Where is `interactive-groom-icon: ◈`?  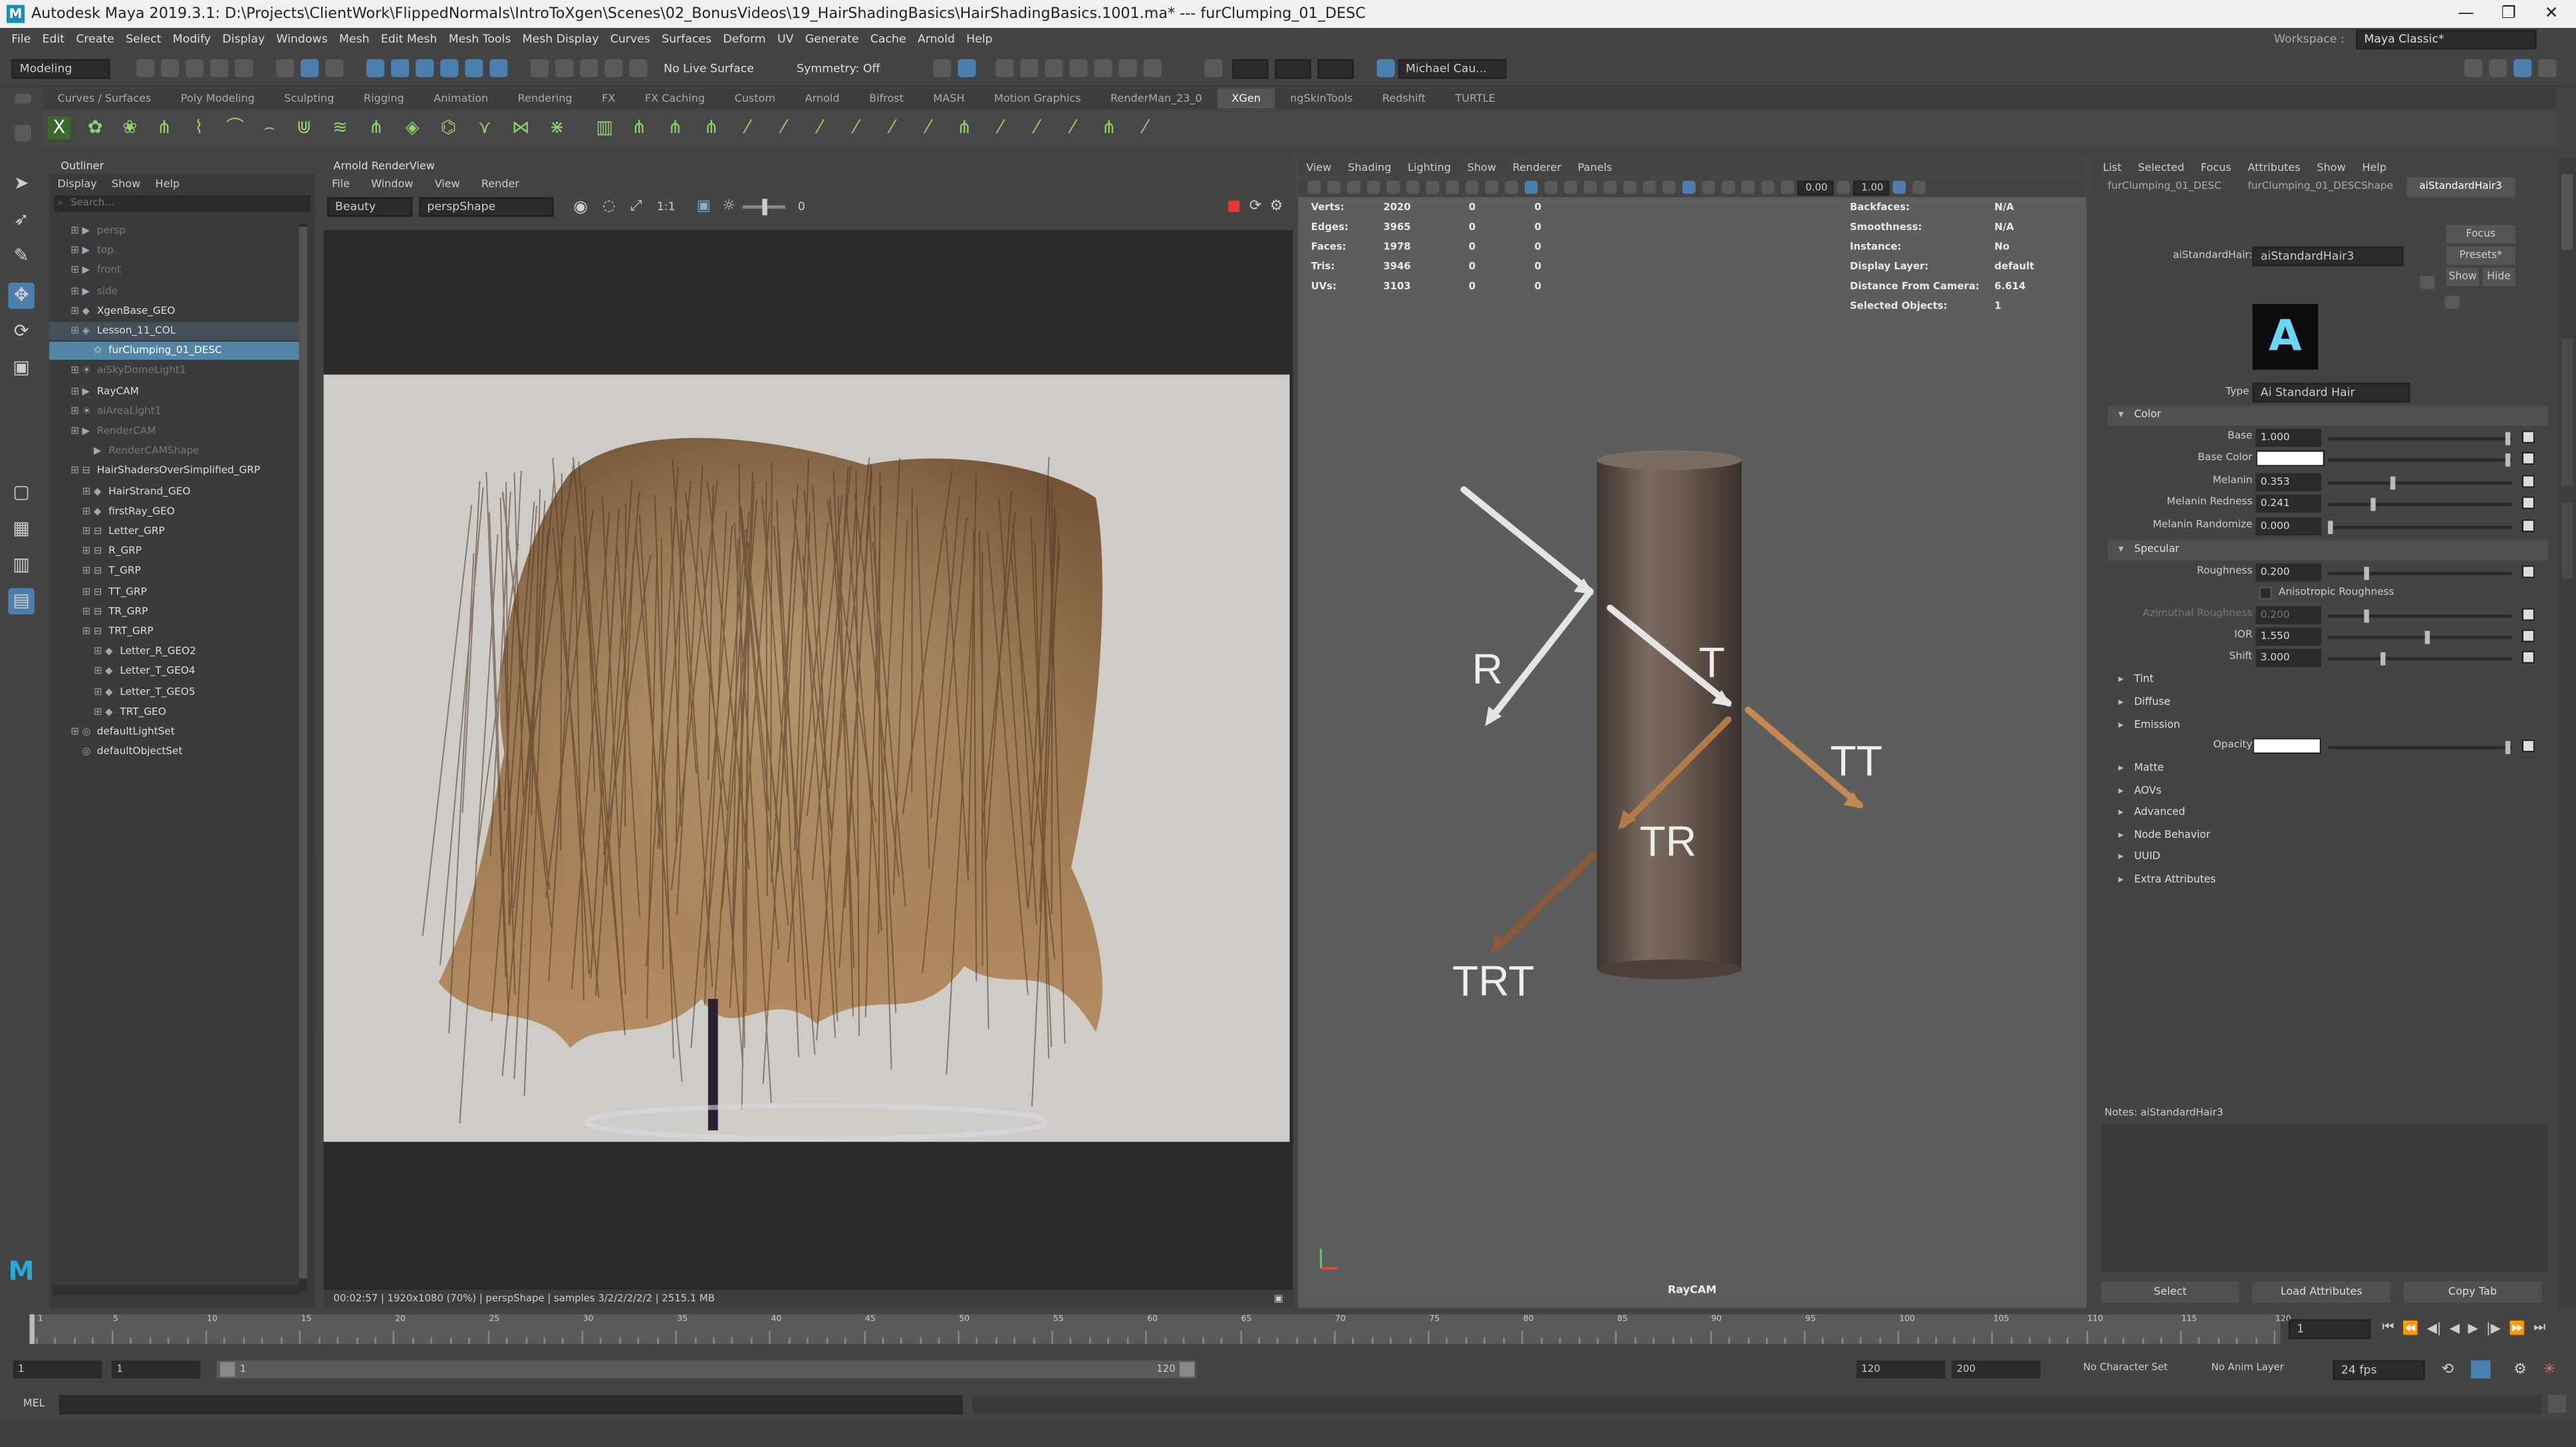
interactive-groom-icon: ◈ is located at coordinates (413, 128).